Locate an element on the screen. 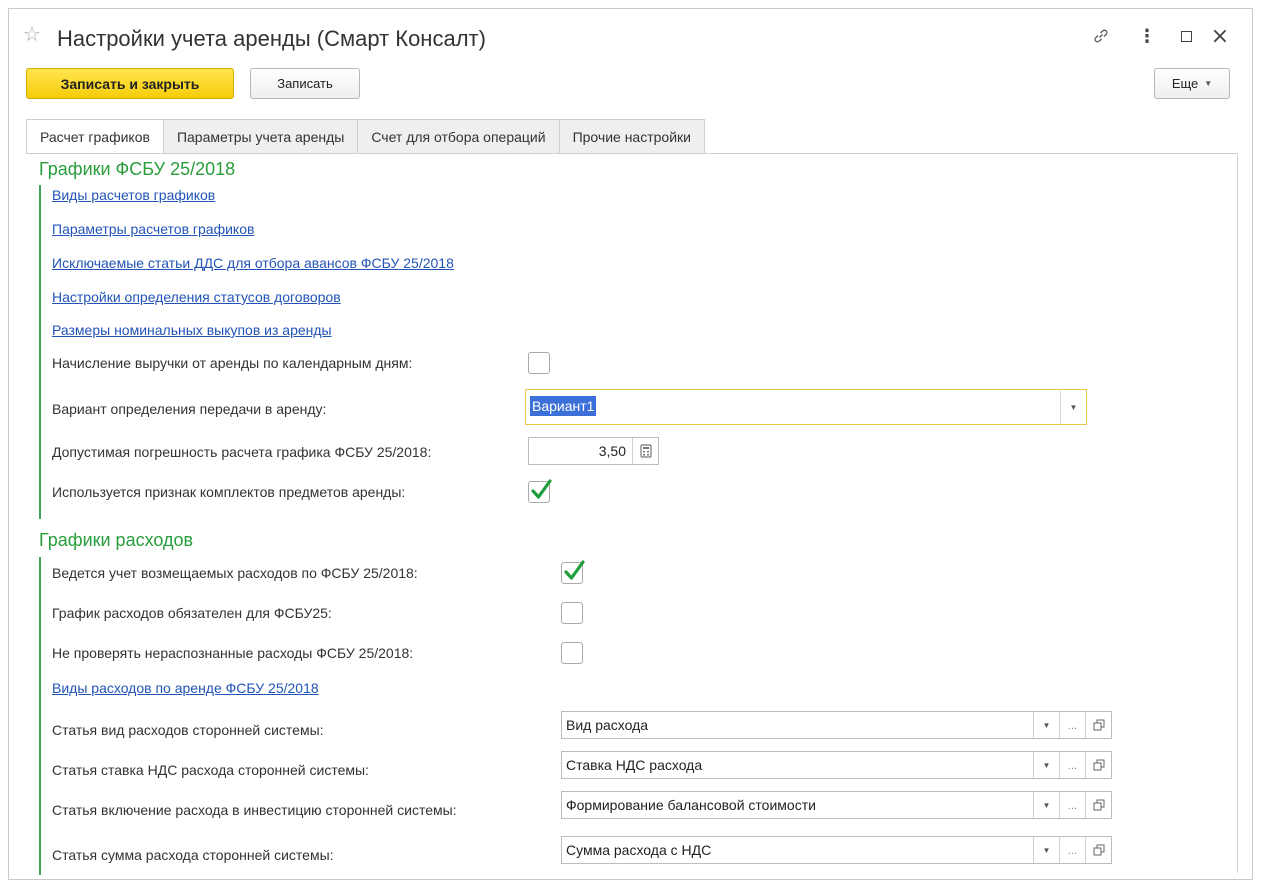 The image size is (1261, 886). tolerance-value: 3,50 is located at coordinates (612, 451).